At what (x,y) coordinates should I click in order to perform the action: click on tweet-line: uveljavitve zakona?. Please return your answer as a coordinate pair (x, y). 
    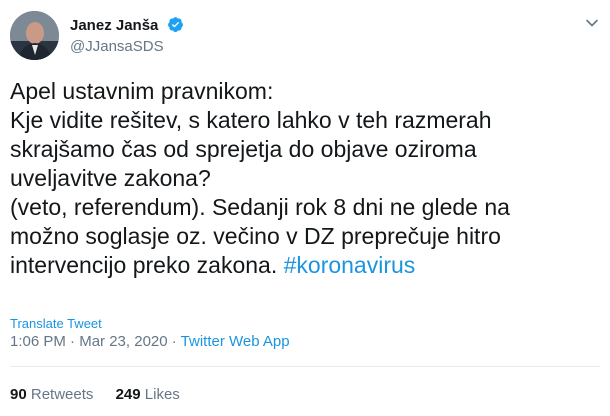
    Looking at the image, I should click on (110, 178).